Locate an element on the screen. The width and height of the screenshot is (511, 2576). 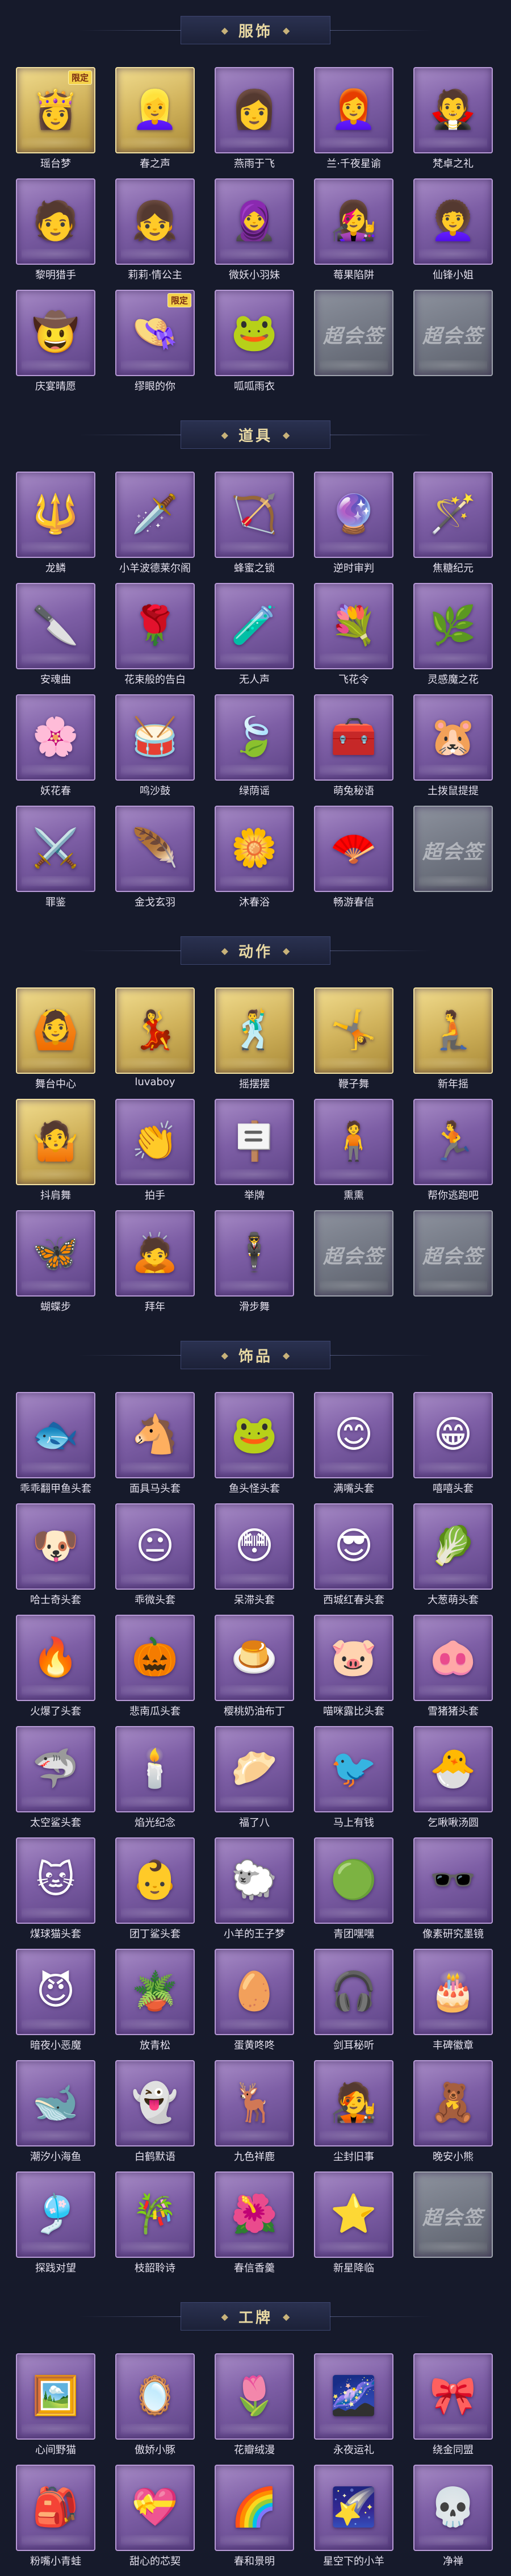
item-card: 👩‍🎤 莓果陷阱 is located at coordinates (353, 231).